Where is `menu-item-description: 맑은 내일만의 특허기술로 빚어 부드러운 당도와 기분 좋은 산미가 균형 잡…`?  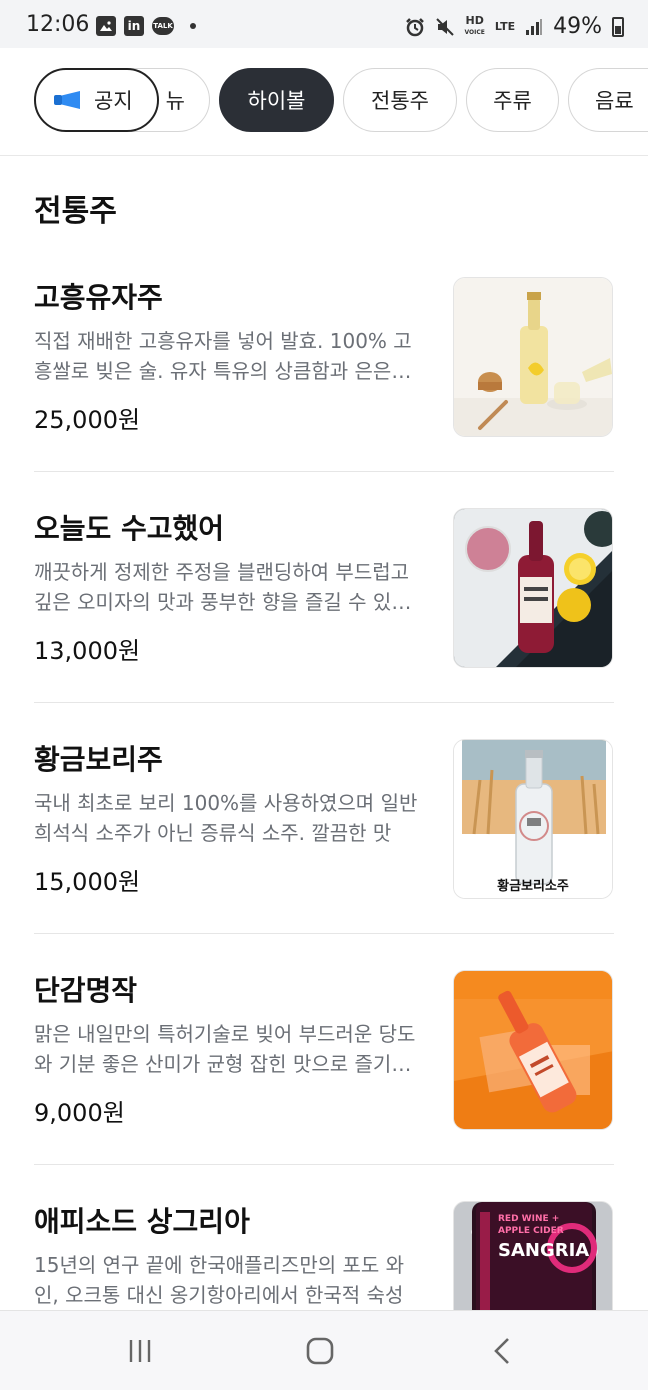 menu-item-description: 맑은 내일만의 특허기술로 빚어 부드러운 당도와 기분 좋은 산미가 균형 잡… is located at coordinates (225, 1049).